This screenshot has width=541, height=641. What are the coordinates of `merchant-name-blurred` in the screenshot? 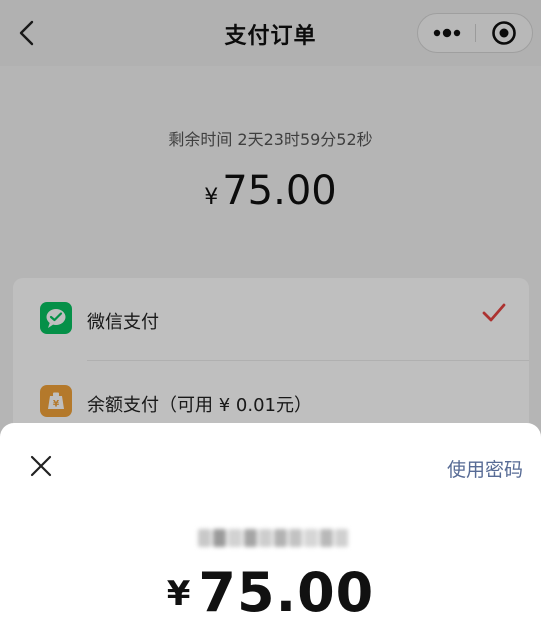 It's located at (273, 538).